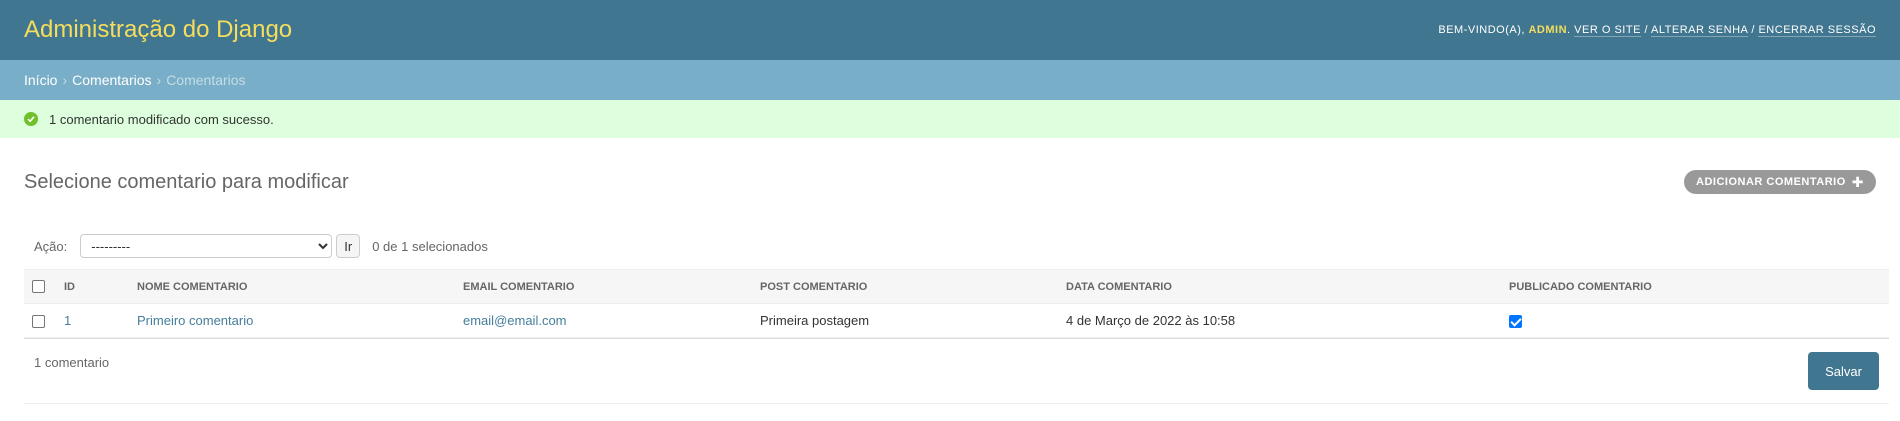  What do you see at coordinates (92, 286) in the screenshot?
I see `column-header-id: ID` at bounding box center [92, 286].